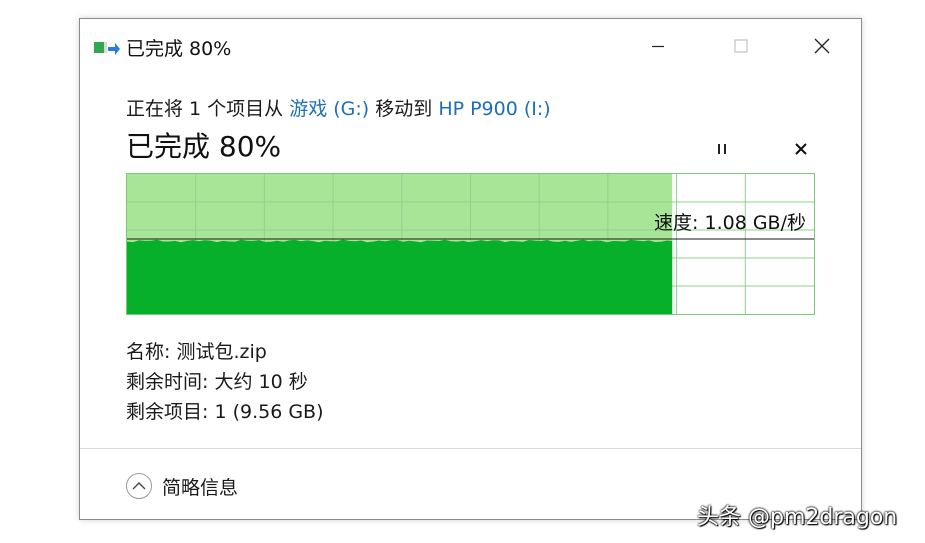  I want to click on minimize-button, so click(658, 46).